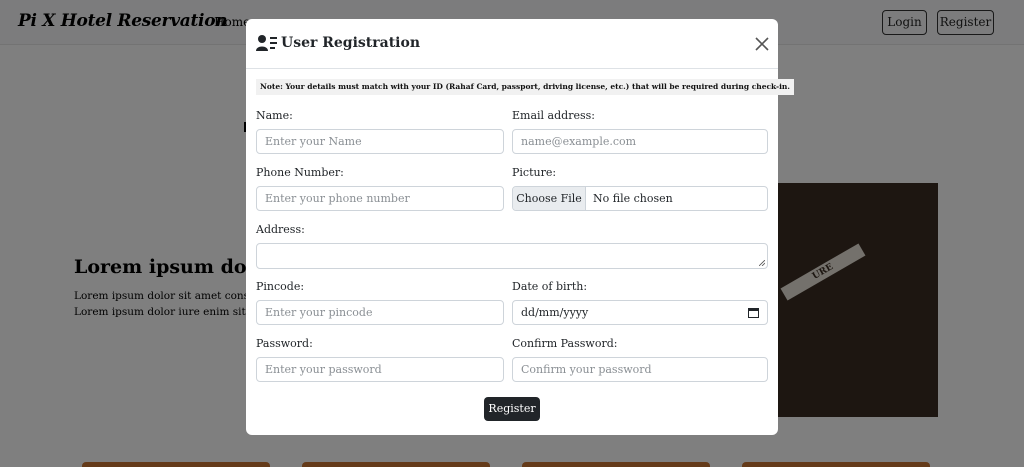  Describe the element at coordinates (555, 312) in the screenshot. I see `dob-placeholder: dd/mm/yyyy` at that location.